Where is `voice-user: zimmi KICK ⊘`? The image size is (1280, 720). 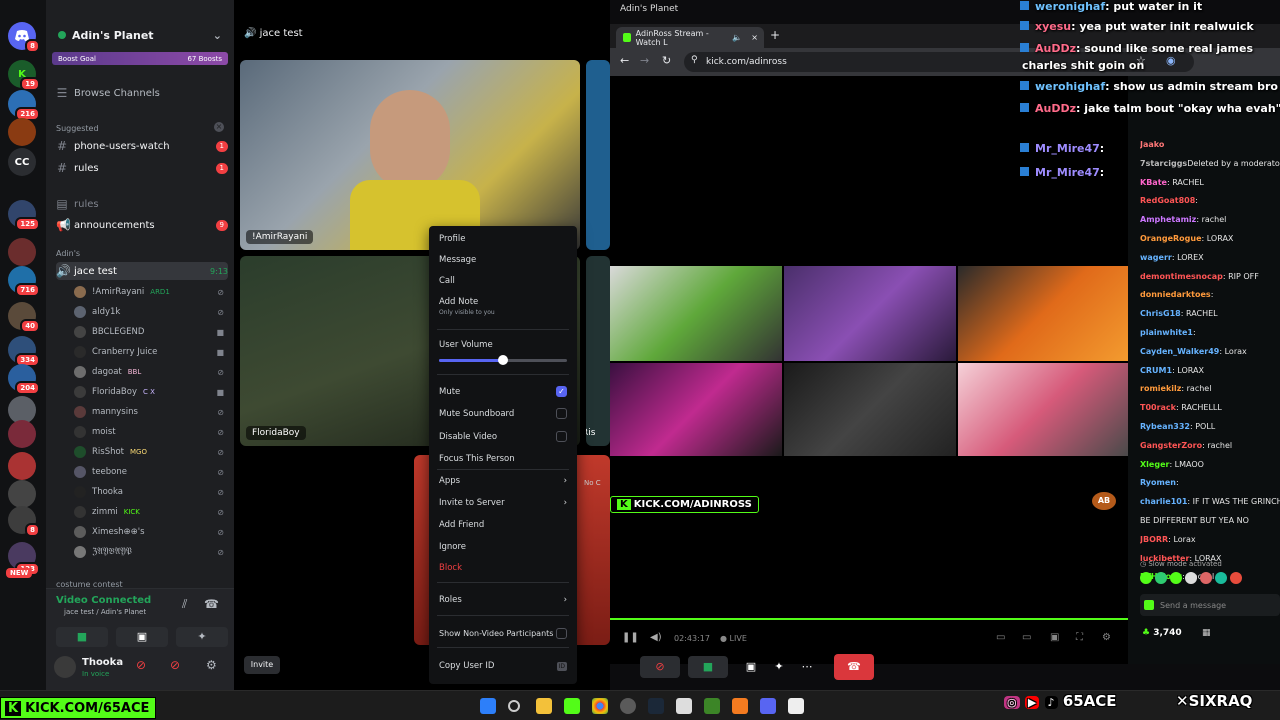
voice-user: zimmi KICK ⊘ is located at coordinates (149, 512).